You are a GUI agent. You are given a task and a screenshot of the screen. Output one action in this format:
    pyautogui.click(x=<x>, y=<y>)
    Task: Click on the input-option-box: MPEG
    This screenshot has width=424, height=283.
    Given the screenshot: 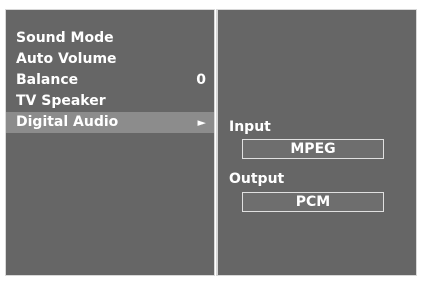 What is the action you would take?
    pyautogui.click(x=313, y=149)
    